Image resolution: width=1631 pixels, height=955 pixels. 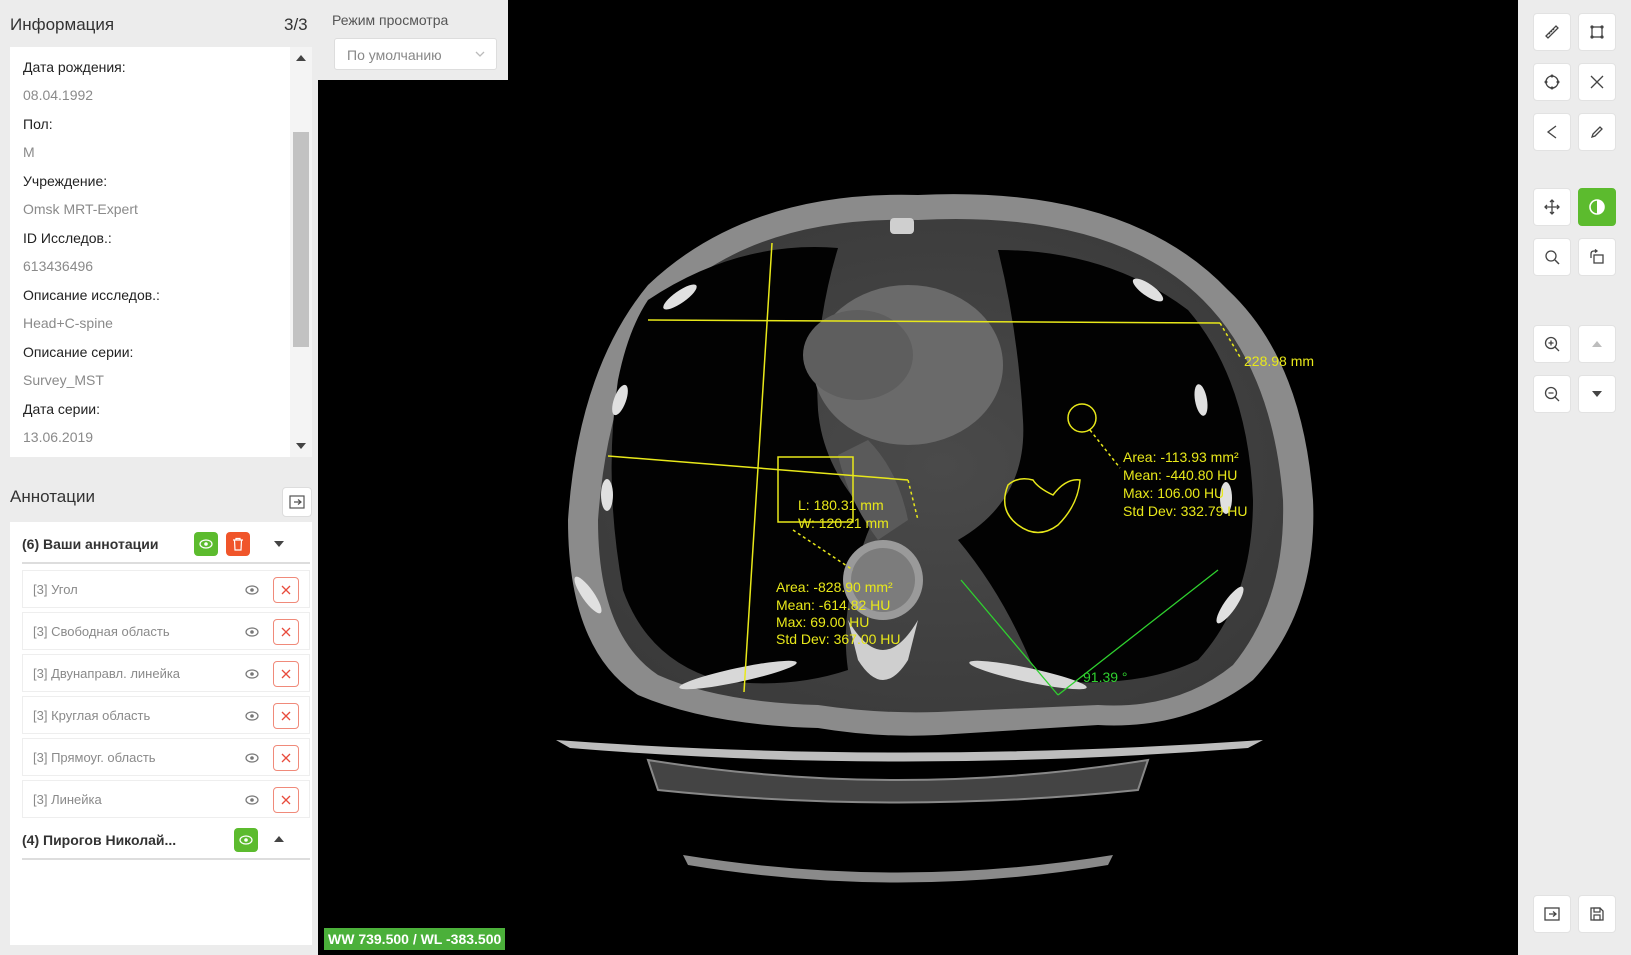 I want to click on zoom-out-button, so click(x=1552, y=394).